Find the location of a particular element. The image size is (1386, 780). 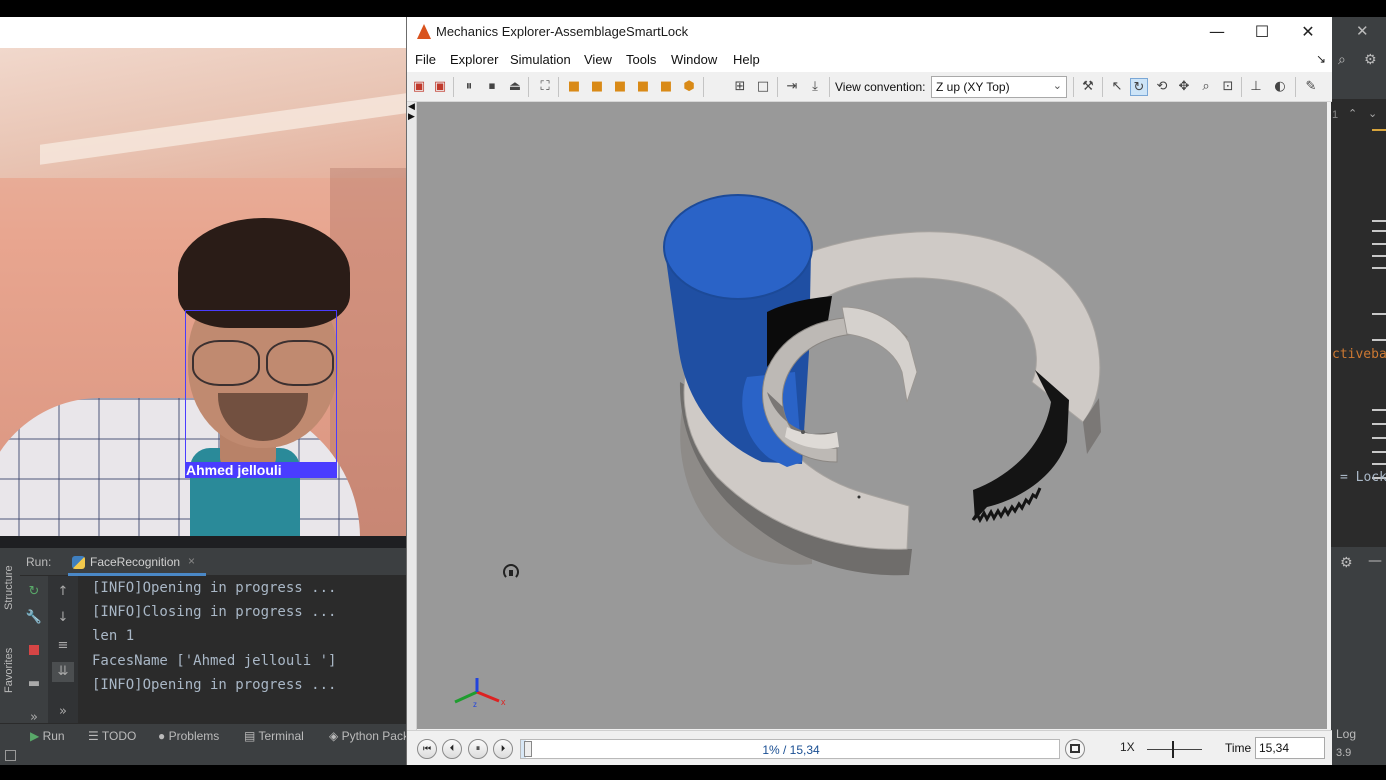

error-stripe-marker is located at coordinates (1379, 130).